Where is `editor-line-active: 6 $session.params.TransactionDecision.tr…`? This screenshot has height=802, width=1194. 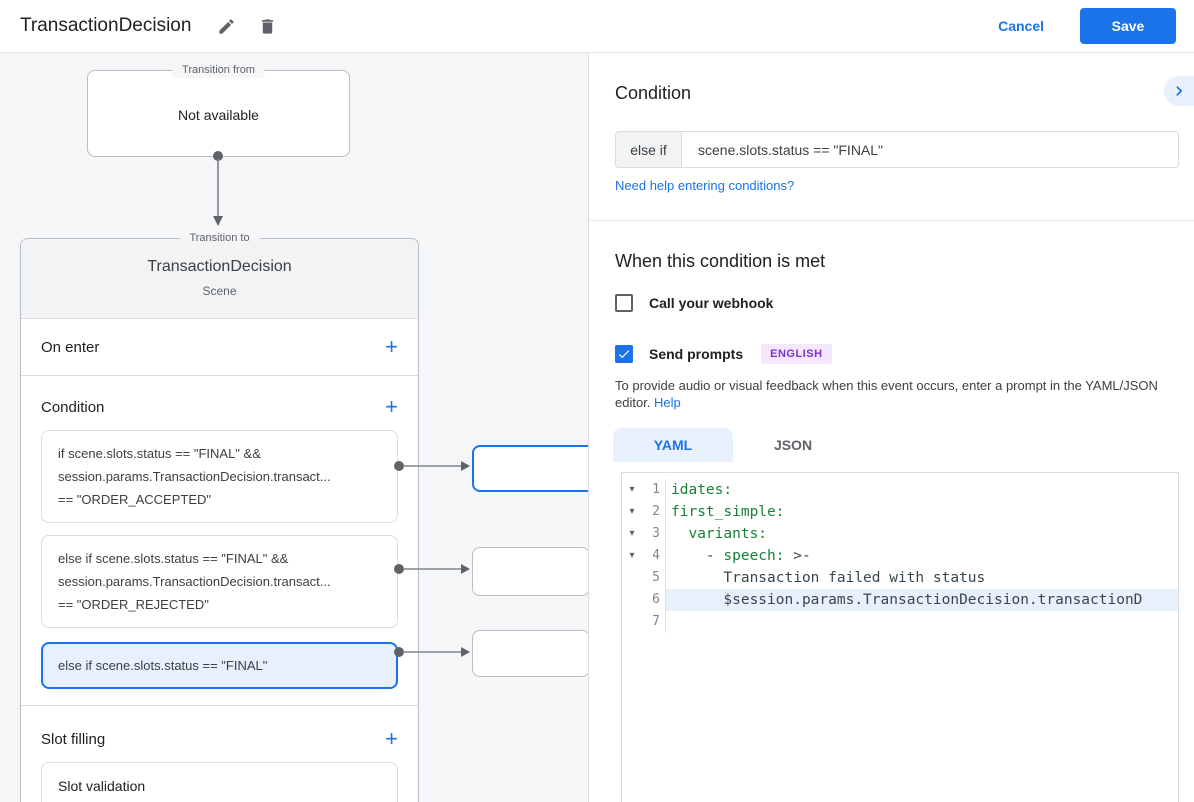
editor-line-active: 6 $session.params.TransactionDecision.tr… is located at coordinates (900, 600).